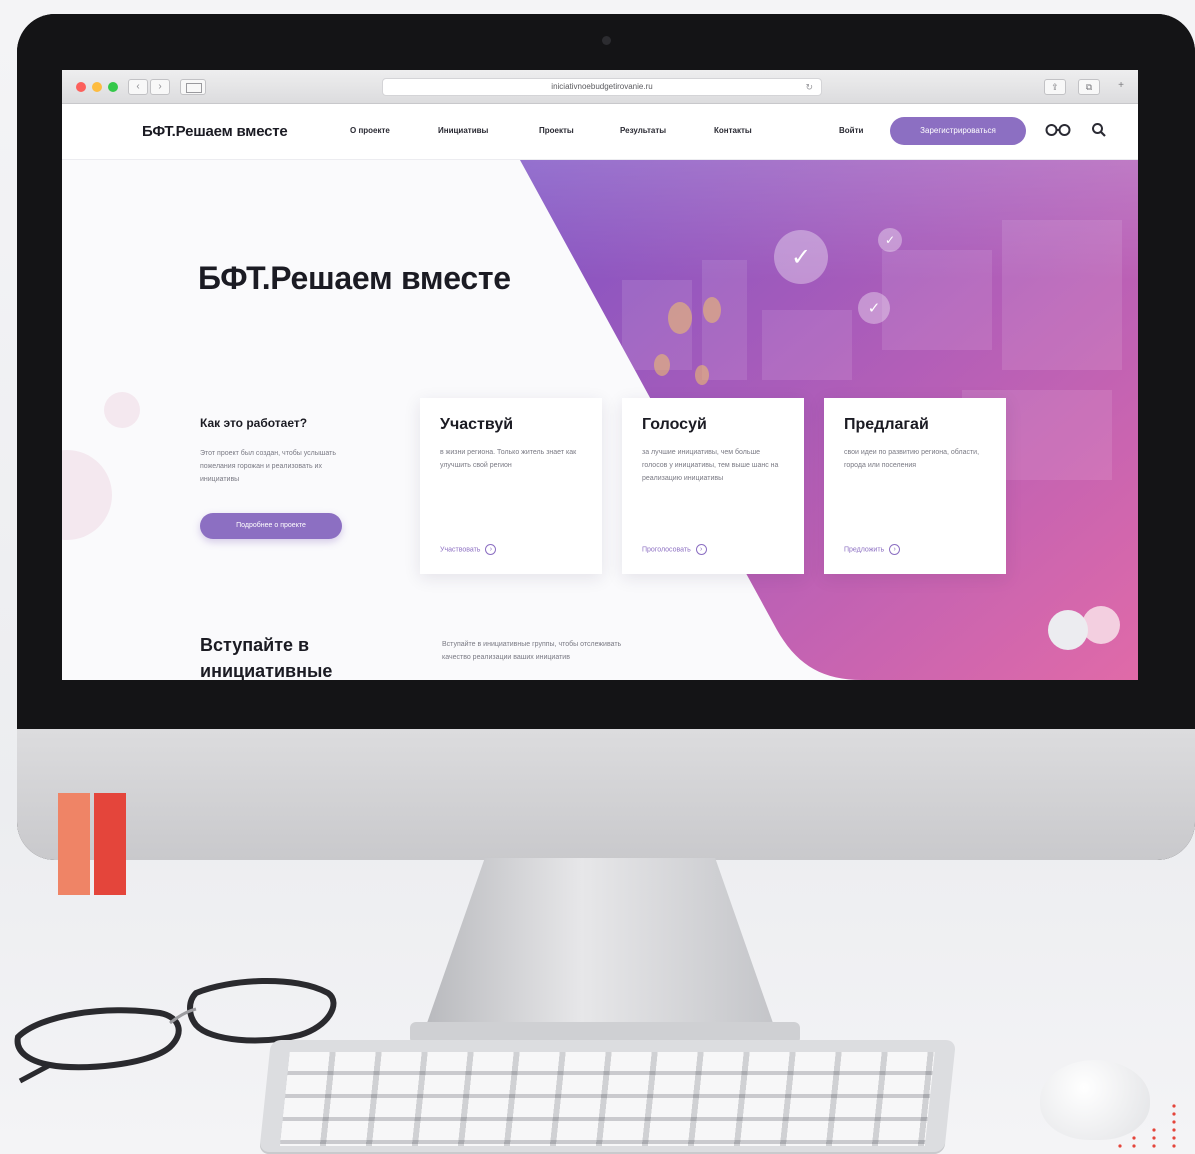 The width and height of the screenshot is (1195, 1154). Describe the element at coordinates (110, 844) in the screenshot. I see `red-stripe` at that location.